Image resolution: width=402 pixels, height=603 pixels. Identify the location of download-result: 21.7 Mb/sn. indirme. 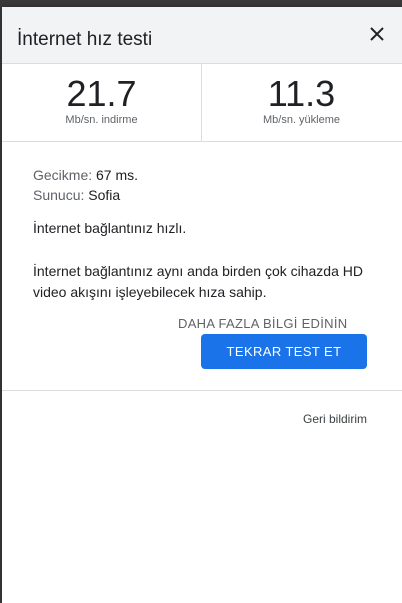
(102, 102).